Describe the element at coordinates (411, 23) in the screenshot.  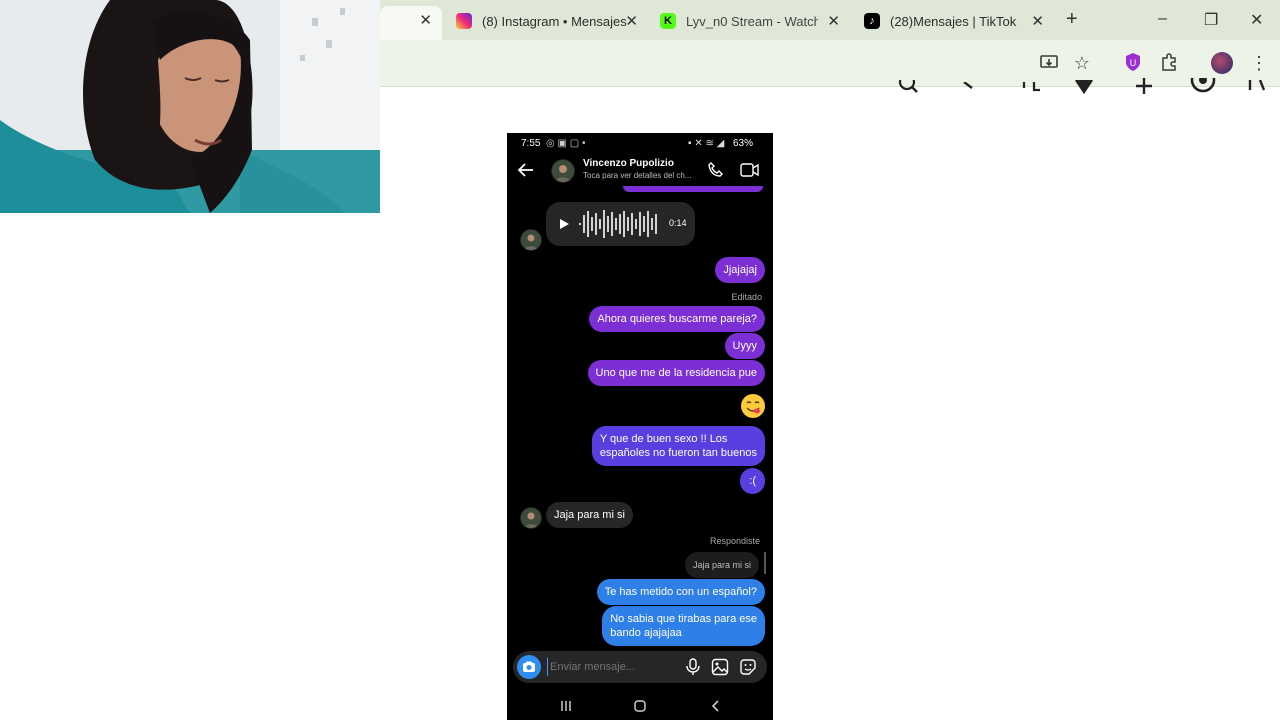
I see `tab-active: ✕` at that location.